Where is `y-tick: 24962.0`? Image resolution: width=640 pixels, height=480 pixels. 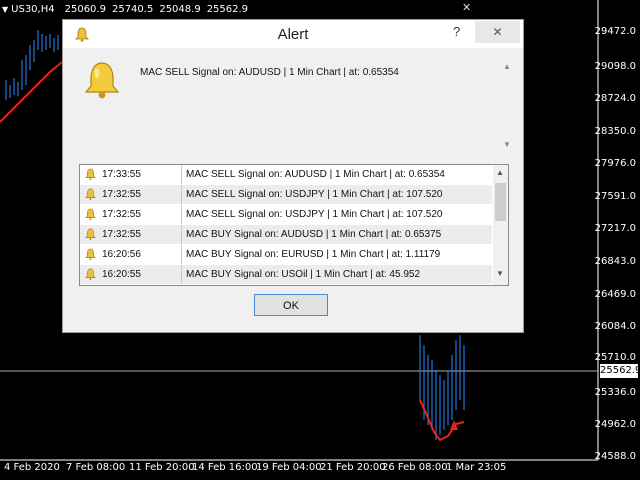 y-tick: 24962.0 is located at coordinates (615, 424).